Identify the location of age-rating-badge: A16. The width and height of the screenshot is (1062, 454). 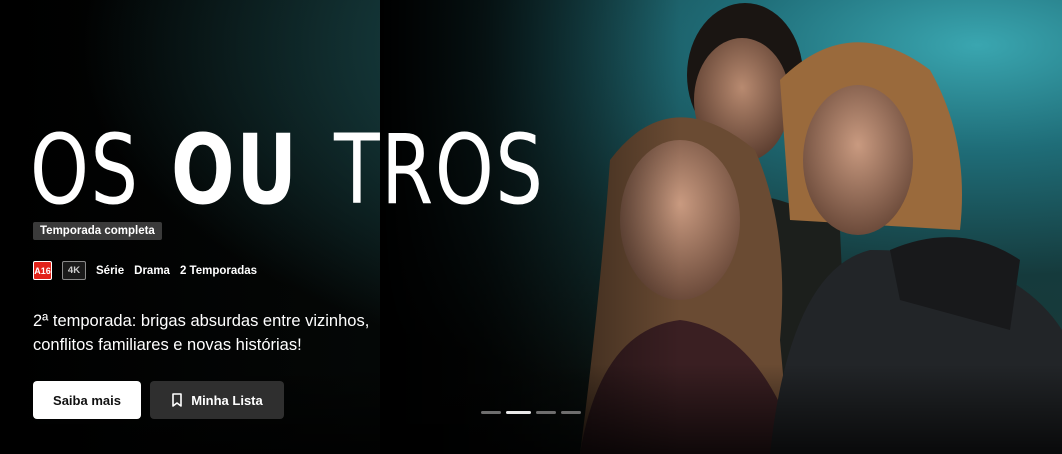
(42, 270).